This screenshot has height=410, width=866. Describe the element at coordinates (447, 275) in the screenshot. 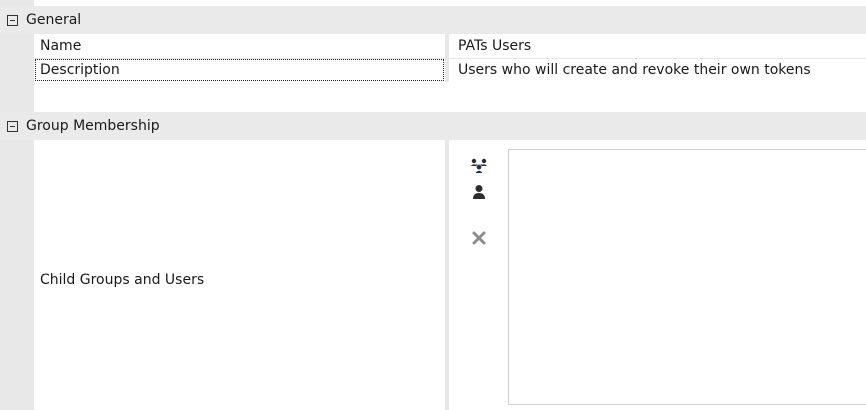

I see `column-divider` at that location.